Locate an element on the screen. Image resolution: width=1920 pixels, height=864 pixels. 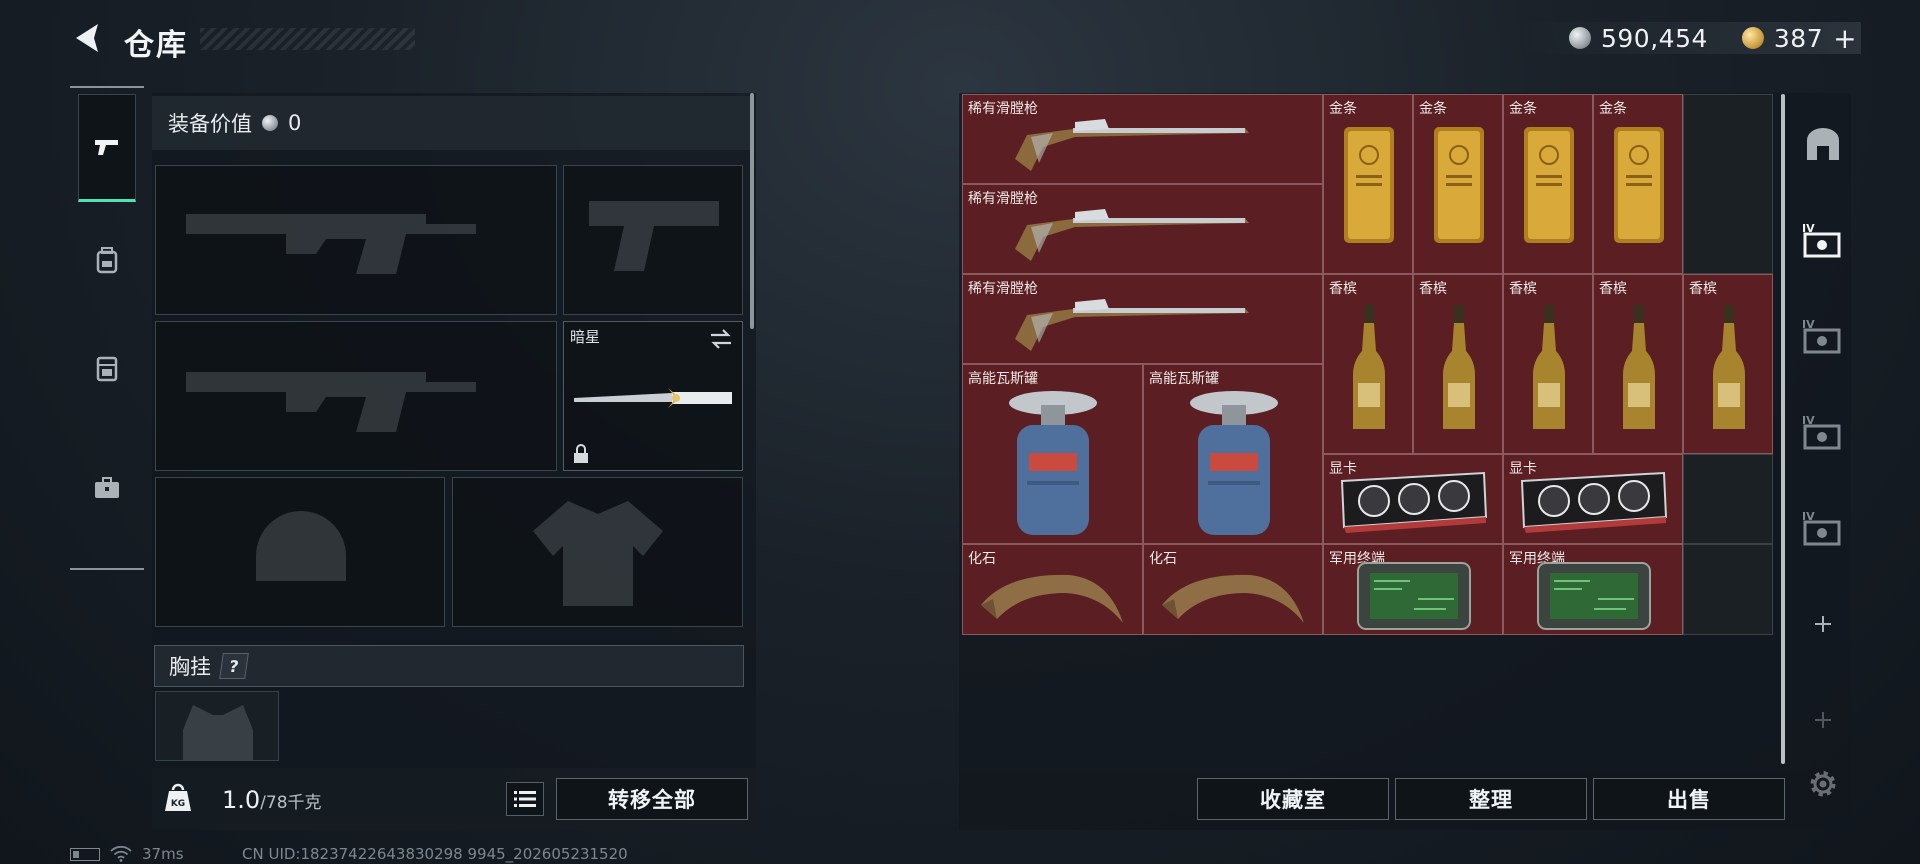
add-gold-button: + is located at coordinates (1845, 38).